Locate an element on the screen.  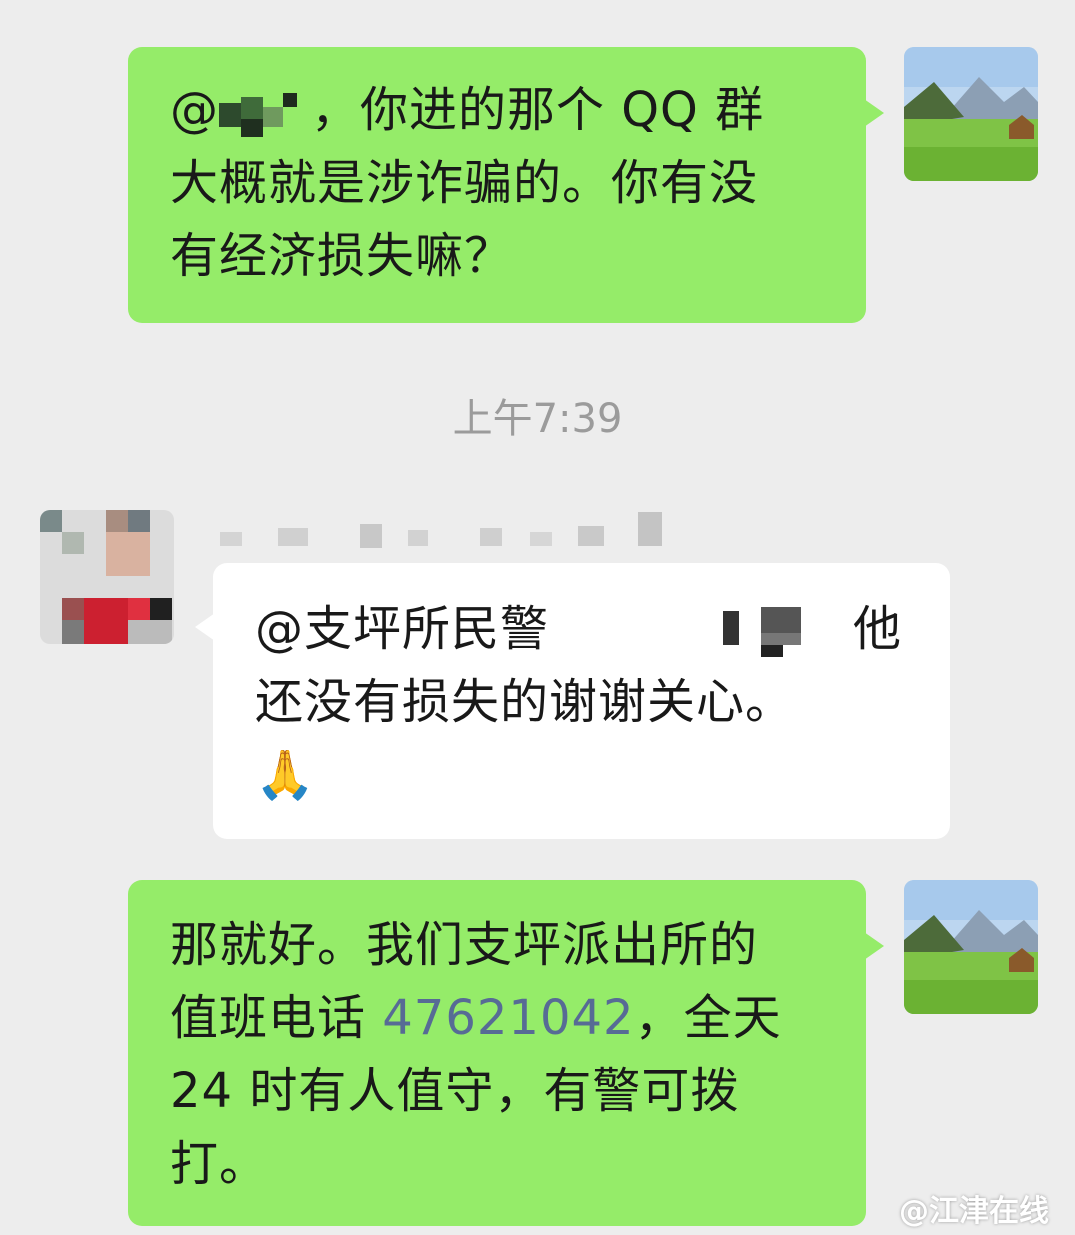
message-line: 那就好。我们支坪派出所的 is located at coordinates (464, 945).